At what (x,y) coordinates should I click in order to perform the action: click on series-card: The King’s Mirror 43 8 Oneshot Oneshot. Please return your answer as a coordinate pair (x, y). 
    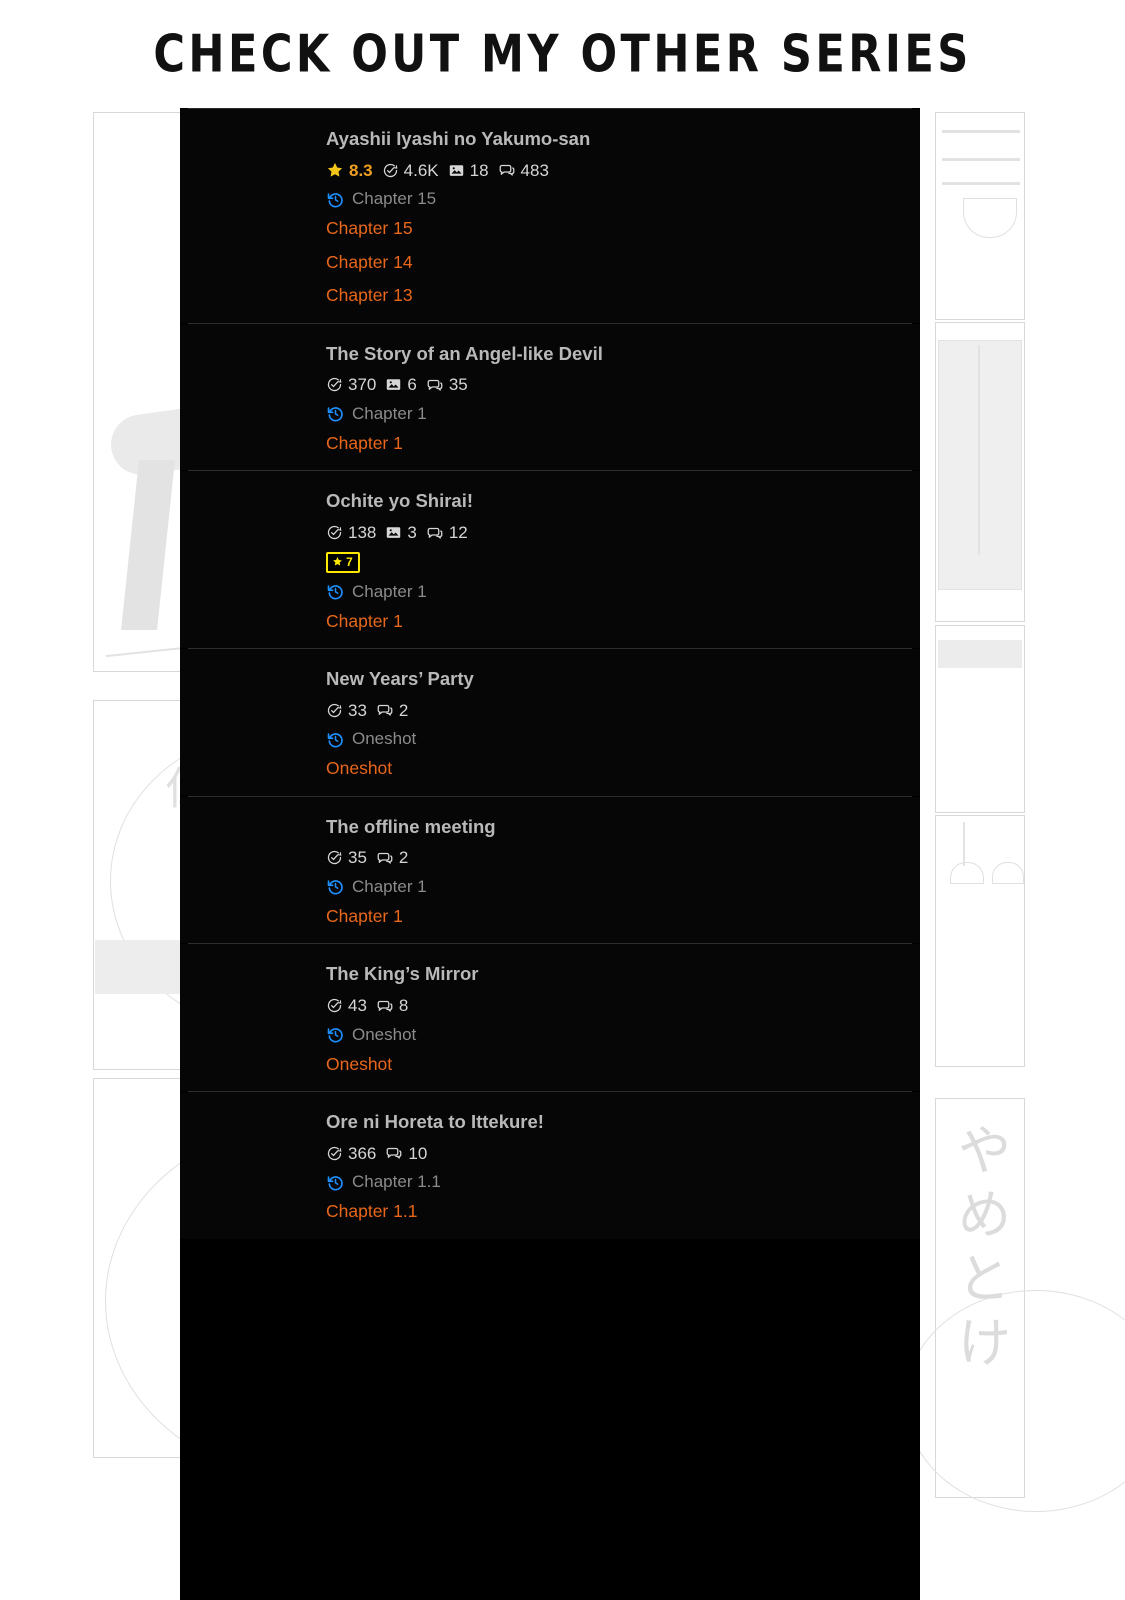
    Looking at the image, I should click on (550, 1018).